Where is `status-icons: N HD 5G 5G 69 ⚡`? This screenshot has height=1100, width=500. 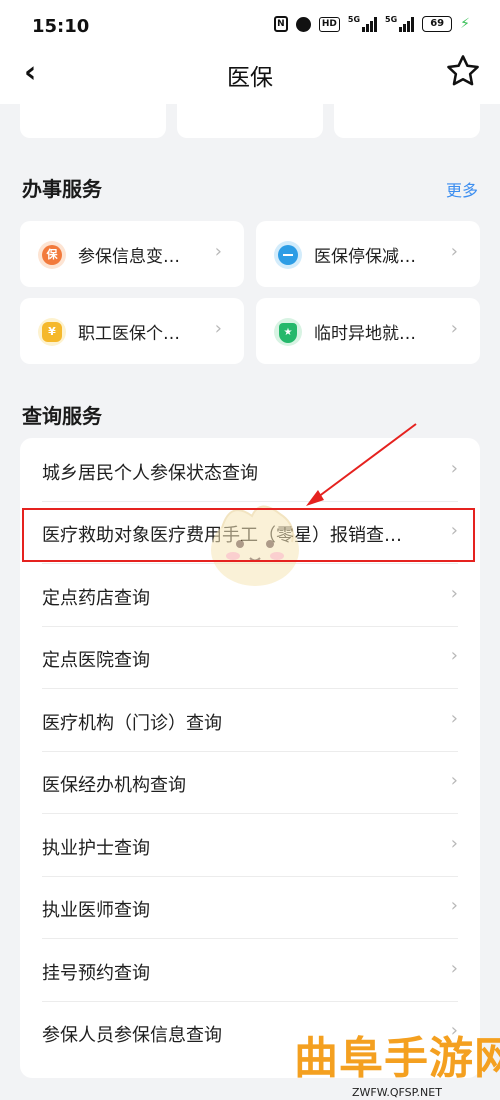 status-icons: N HD 5G 5G 69 ⚡ is located at coordinates (371, 24).